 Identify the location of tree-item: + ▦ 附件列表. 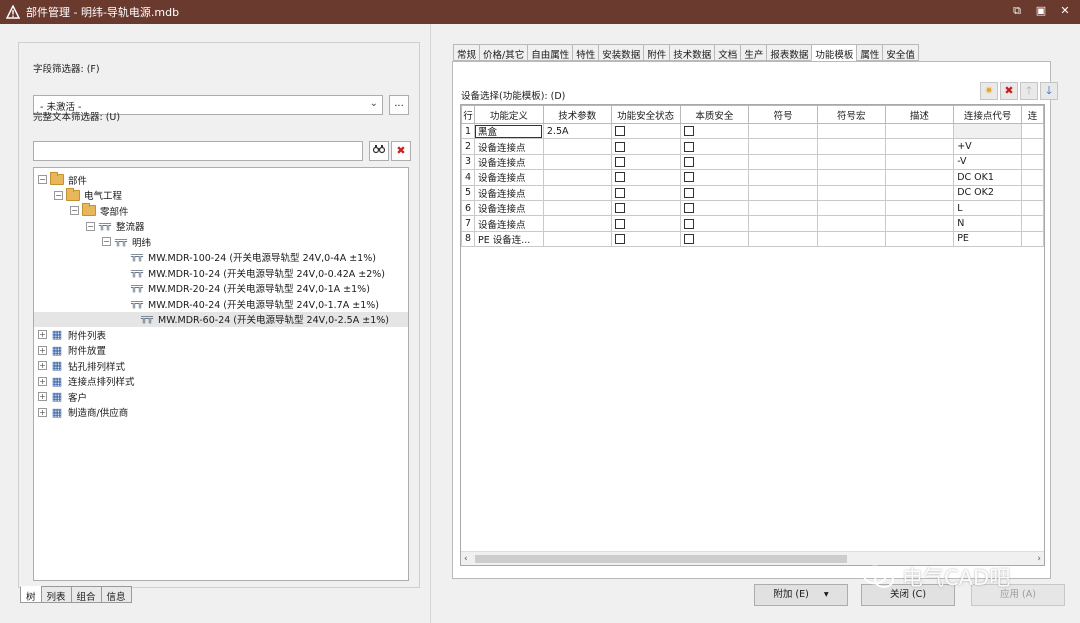
(72, 334).